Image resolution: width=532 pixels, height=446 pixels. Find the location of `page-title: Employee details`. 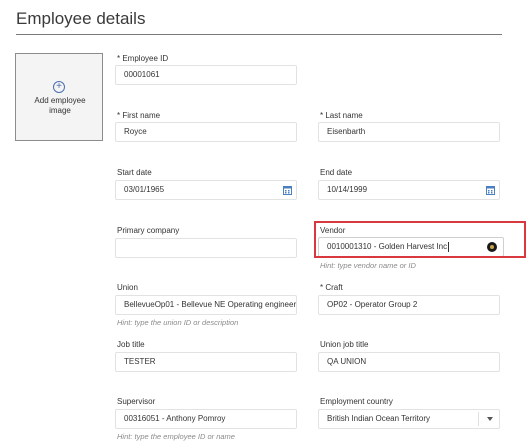

page-title: Employee details is located at coordinates (81, 18).